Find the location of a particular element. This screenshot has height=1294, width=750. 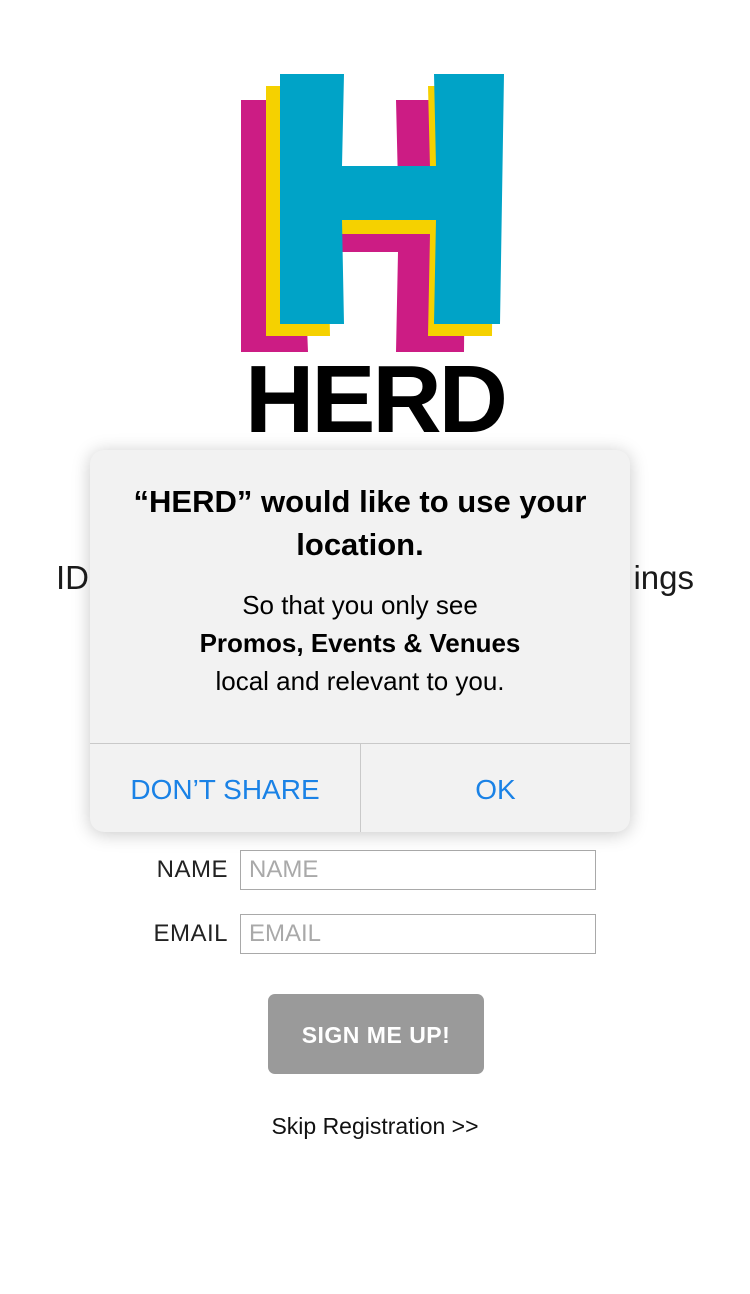

herd-wordmark: HERD is located at coordinates (376, 399).